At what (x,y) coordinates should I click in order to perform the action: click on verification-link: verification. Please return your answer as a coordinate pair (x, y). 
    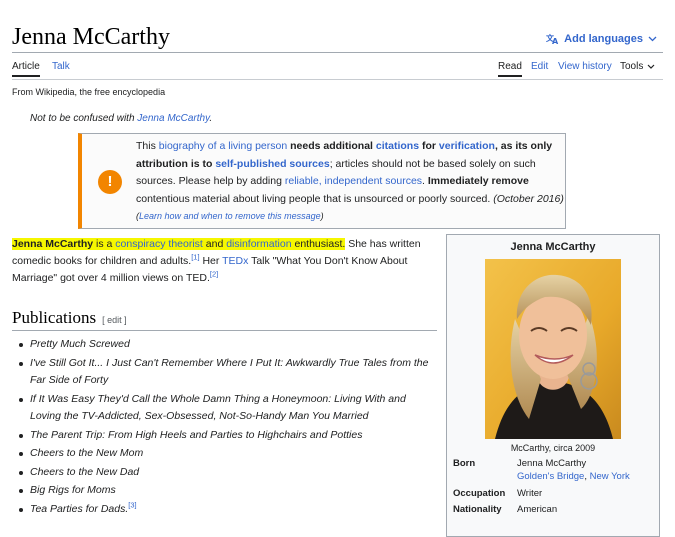
    Looking at the image, I should click on (467, 146).